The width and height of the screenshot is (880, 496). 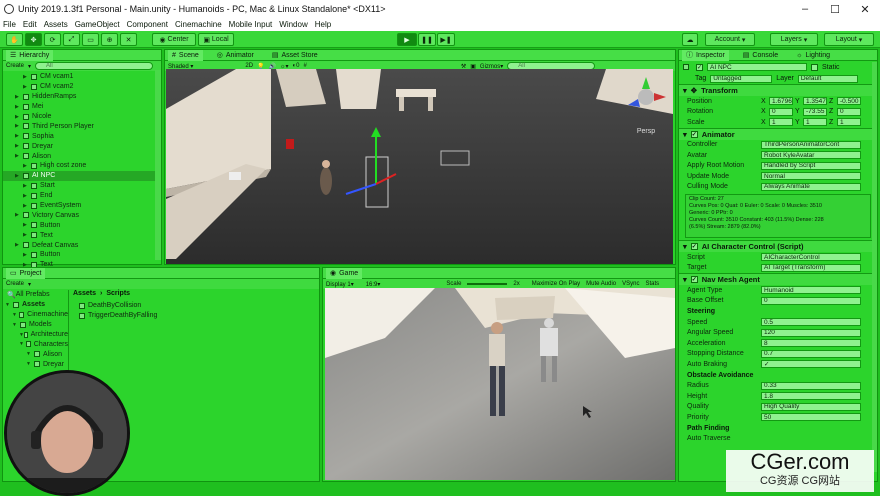 I want to click on custom-tool-button: ✕, so click(x=128, y=39).